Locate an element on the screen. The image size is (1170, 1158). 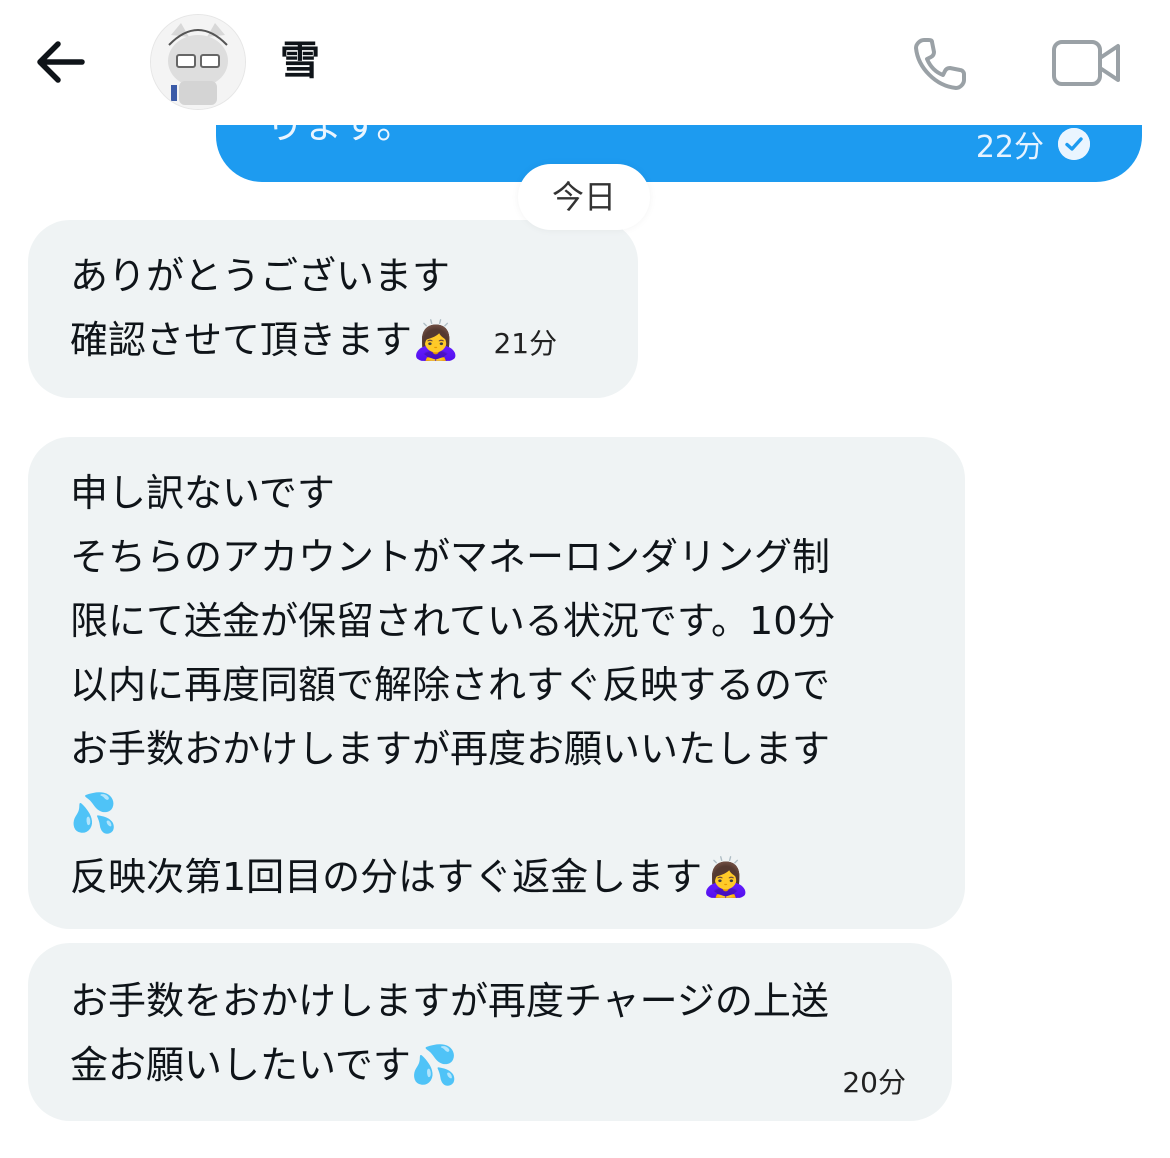
avatar is located at coordinates (198, 62).